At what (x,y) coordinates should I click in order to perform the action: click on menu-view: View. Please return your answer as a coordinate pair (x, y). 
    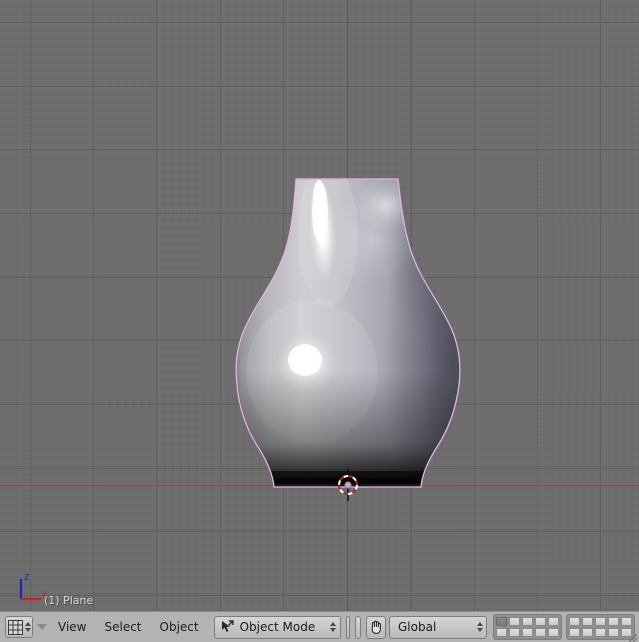
    Looking at the image, I should click on (72, 627).